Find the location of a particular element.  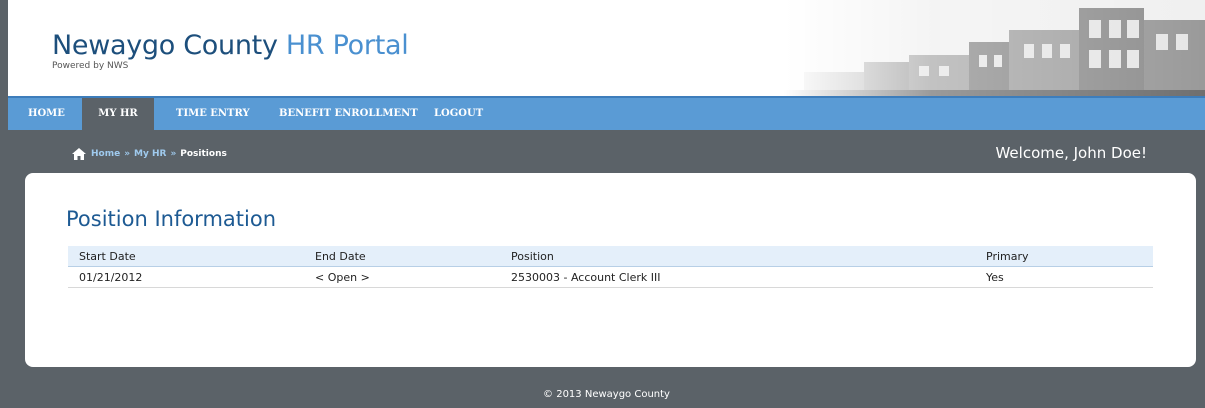

breadcrumb: Home » My HR » Positions is located at coordinates (149, 154).